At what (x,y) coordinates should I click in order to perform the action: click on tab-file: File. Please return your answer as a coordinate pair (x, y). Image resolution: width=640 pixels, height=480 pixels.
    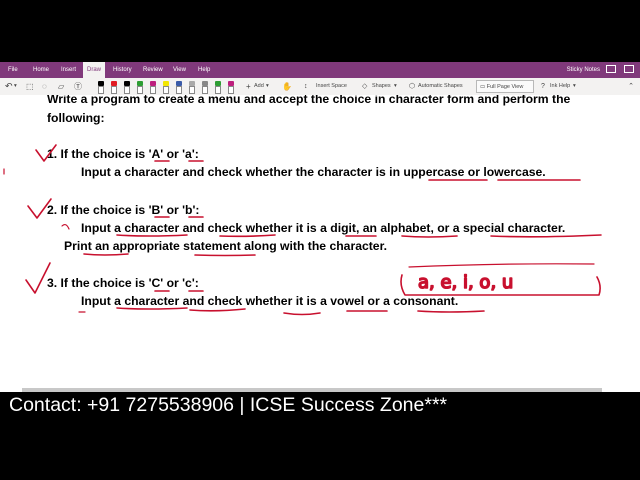
    Looking at the image, I should click on (13, 70).